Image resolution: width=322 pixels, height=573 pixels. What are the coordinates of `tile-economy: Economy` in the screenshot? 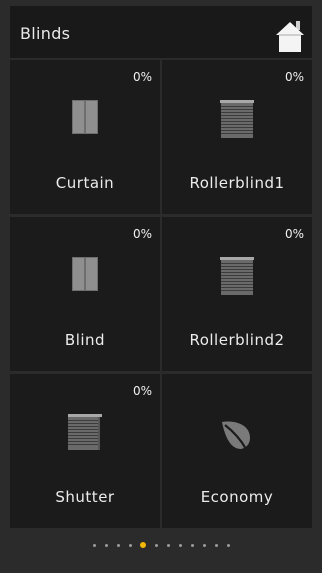 It's located at (237, 451).